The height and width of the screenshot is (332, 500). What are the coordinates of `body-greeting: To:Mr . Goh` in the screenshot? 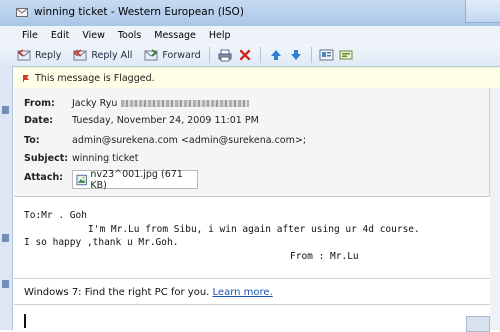 It's located at (55, 215).